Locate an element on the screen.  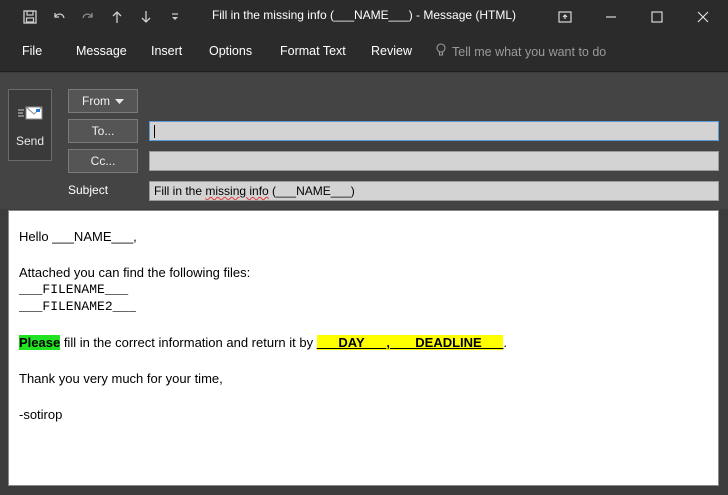
filename-2: ___FILENAME2___ is located at coordinates (78, 306).